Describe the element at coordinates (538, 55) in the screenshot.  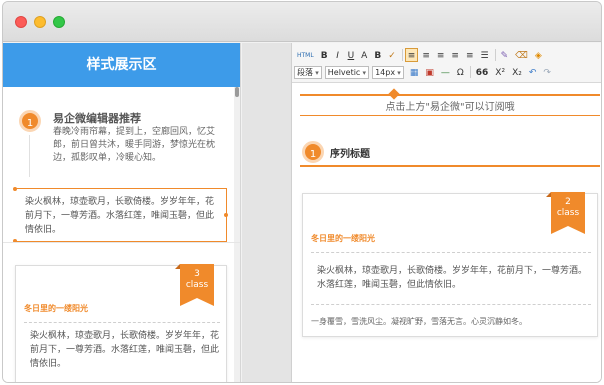
I see `puzzle-icon: ◈` at that location.